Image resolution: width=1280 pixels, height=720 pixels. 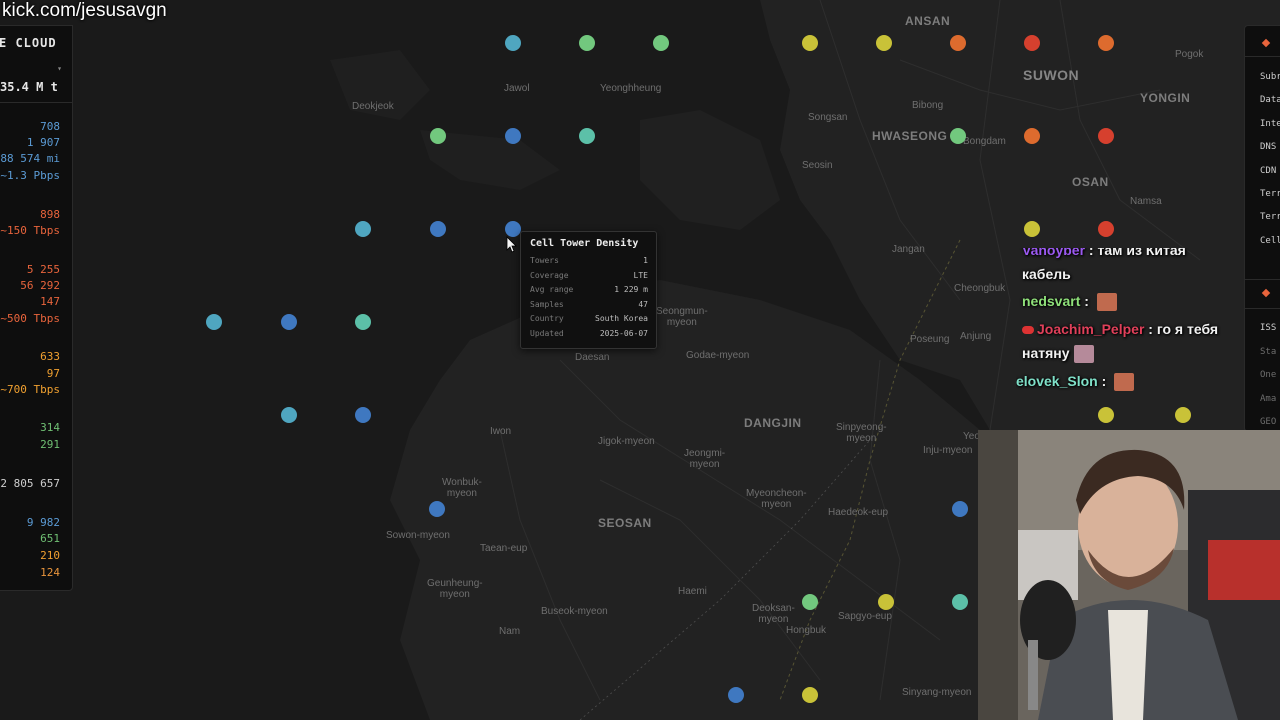 What do you see at coordinates (631, 290) in the screenshot?
I see `tooltip-value: 1 229 m` at bounding box center [631, 290].